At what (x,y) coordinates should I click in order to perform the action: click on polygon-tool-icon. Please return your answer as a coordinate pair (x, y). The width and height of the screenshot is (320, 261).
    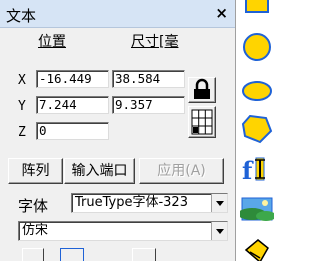
    Looking at the image, I should click on (257, 129).